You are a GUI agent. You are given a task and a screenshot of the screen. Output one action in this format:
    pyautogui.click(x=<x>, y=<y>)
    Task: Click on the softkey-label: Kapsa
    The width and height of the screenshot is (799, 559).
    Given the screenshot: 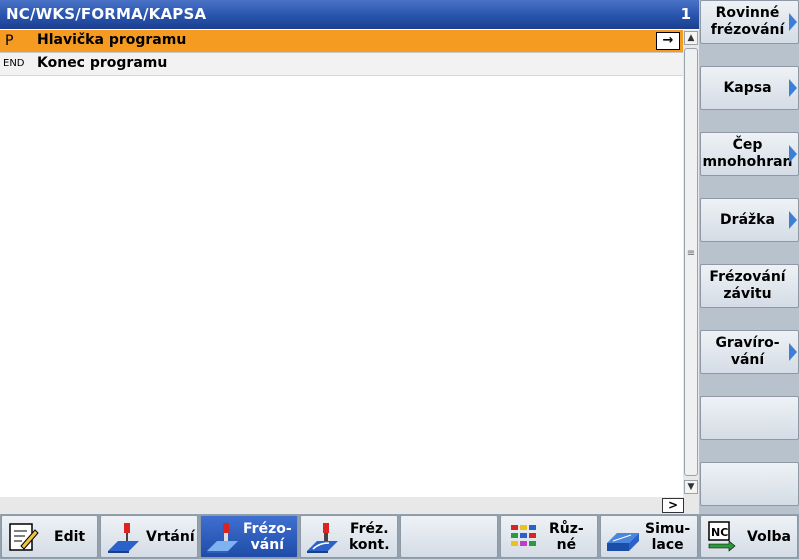 What is the action you would take?
    pyautogui.click(x=747, y=87)
    